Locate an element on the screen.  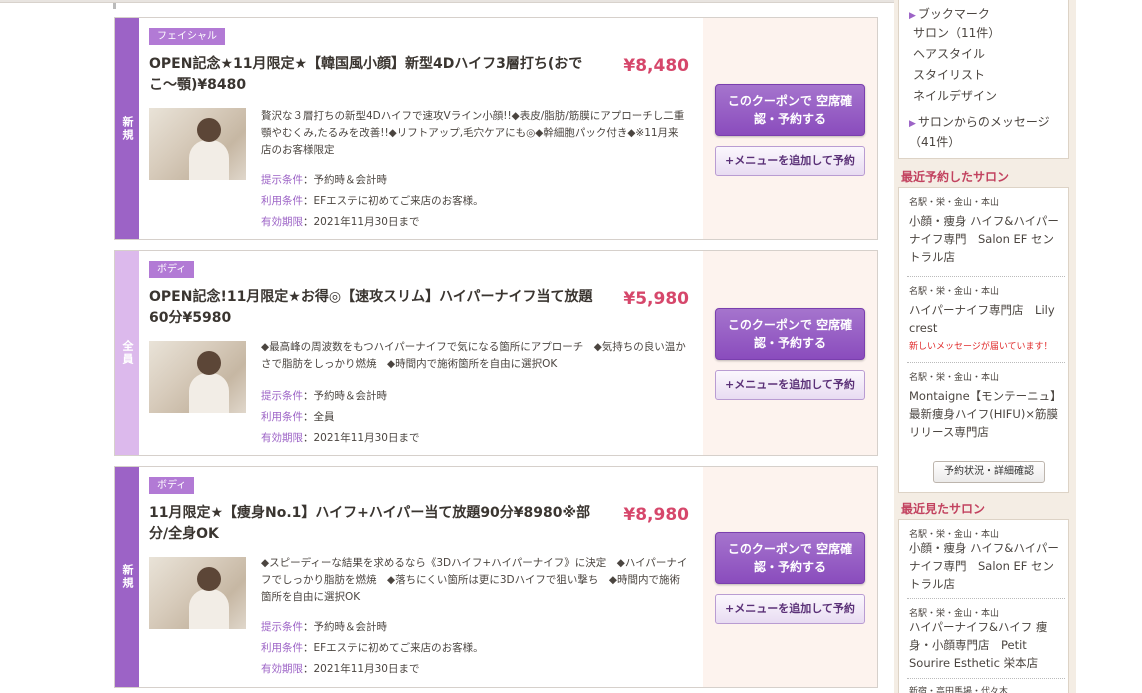
coupon-tag-all: 全員 is located at coordinates (127, 353).